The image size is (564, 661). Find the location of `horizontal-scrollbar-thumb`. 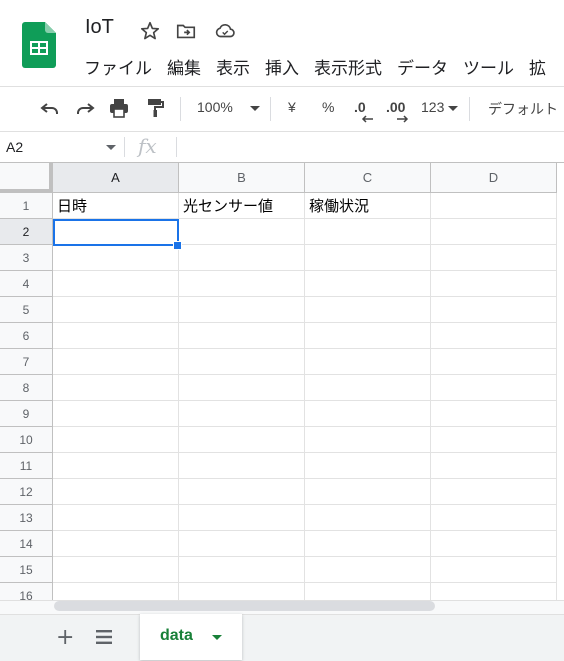

horizontal-scrollbar-thumb is located at coordinates (244, 606).